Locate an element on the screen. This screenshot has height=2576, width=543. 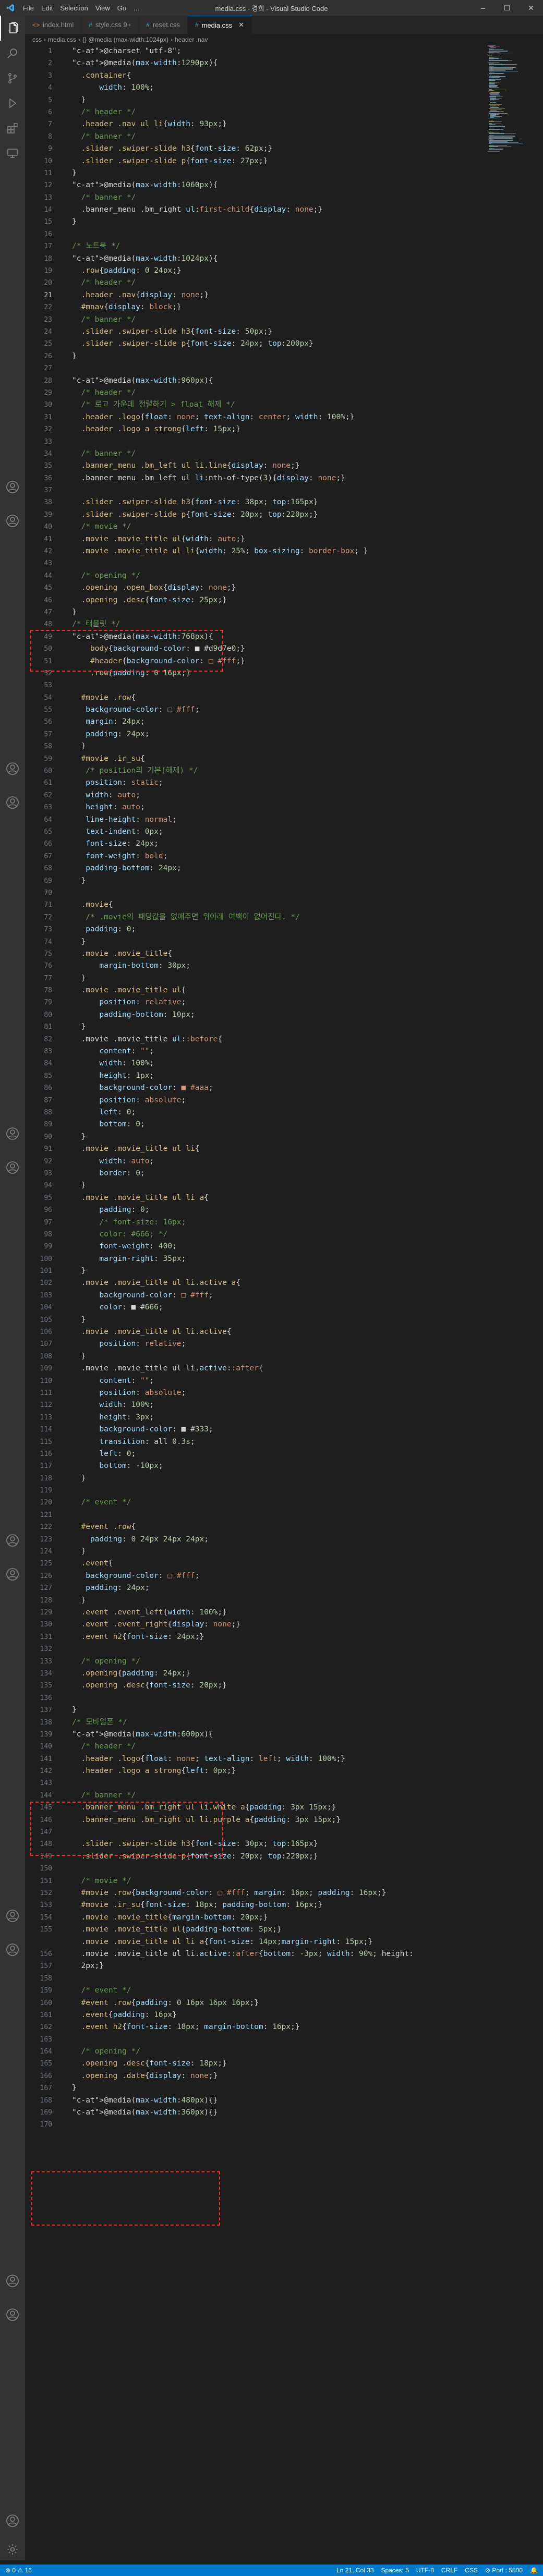
search-icon is located at coordinates (13, 53).